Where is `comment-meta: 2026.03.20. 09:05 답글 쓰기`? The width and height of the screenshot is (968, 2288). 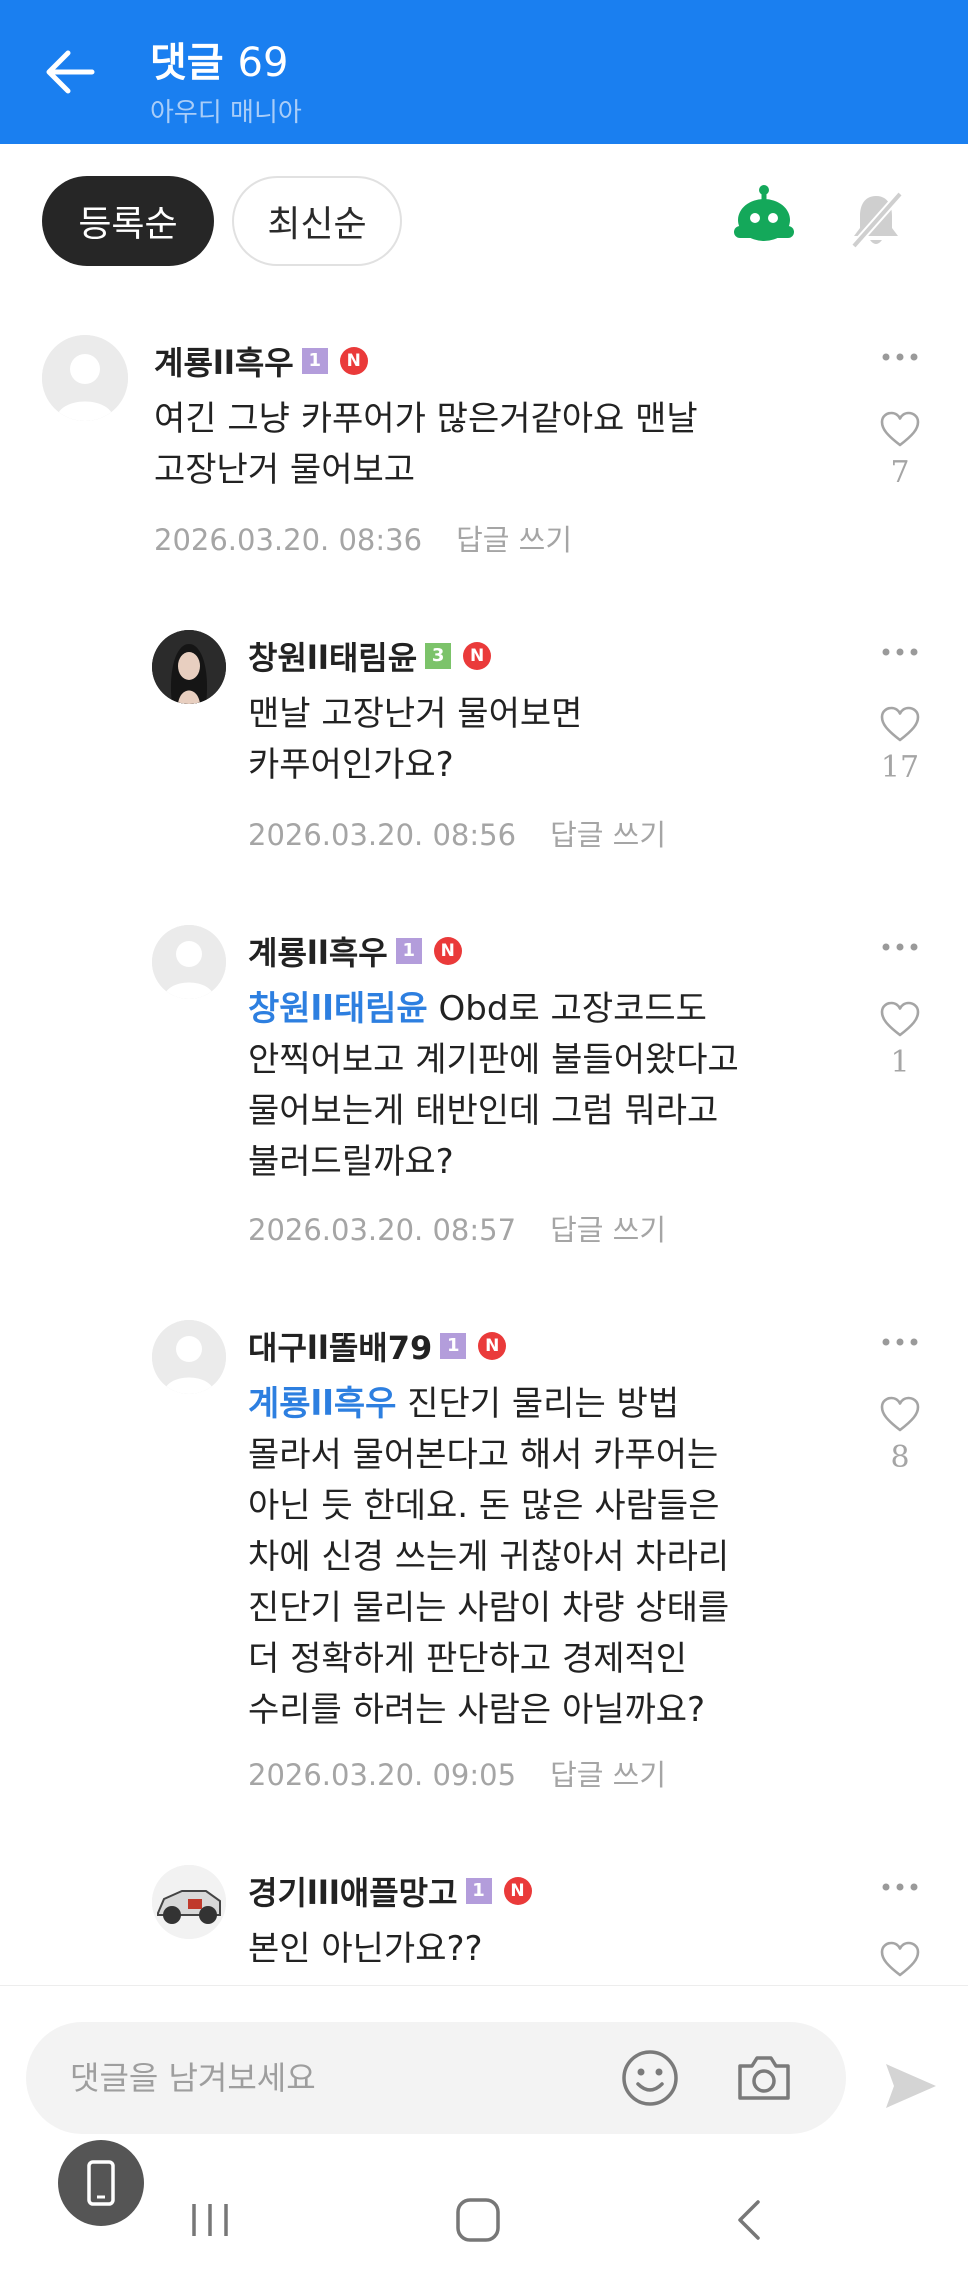 comment-meta: 2026.03.20. 09:05 답글 쓰기 is located at coordinates (457, 1773).